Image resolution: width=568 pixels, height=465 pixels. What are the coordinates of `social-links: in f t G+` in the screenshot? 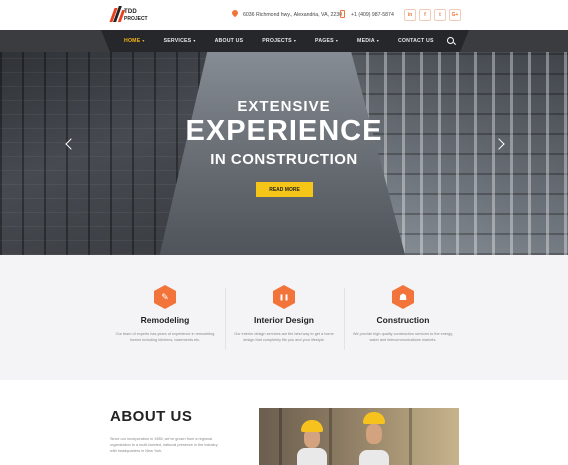 It's located at (432, 15).